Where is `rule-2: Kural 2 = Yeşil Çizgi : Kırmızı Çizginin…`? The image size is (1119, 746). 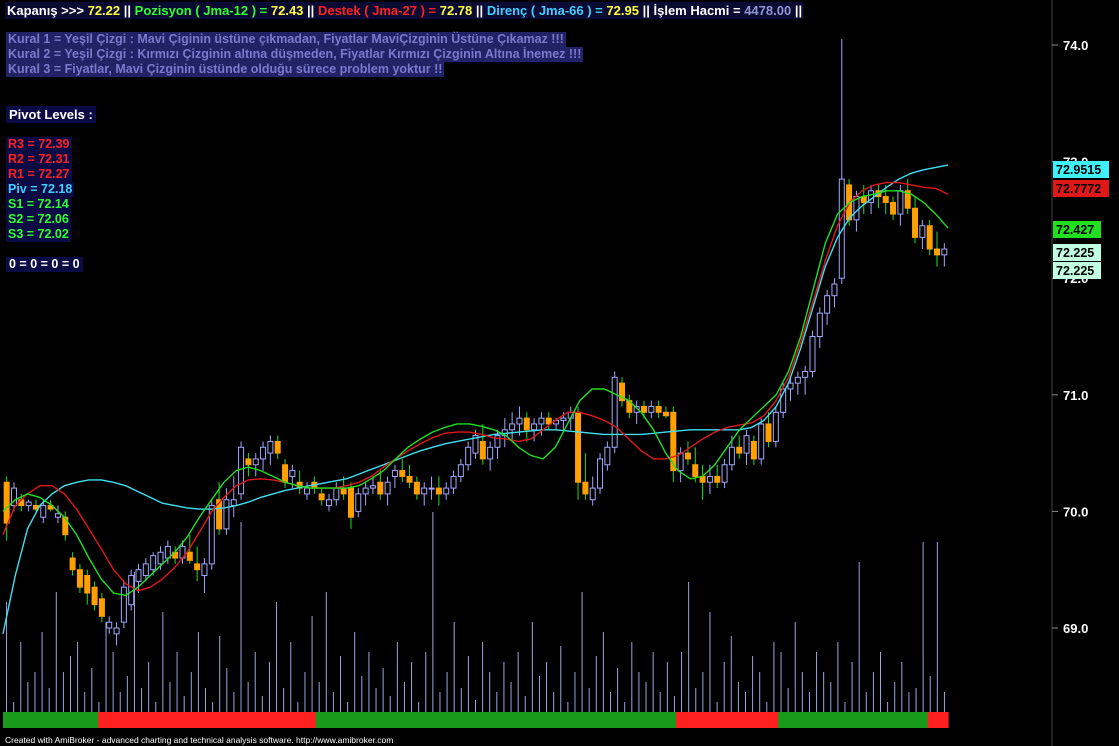 rule-2: Kural 2 = Yeşil Çizgi : Kırmızı Çizginin… is located at coordinates (295, 54).